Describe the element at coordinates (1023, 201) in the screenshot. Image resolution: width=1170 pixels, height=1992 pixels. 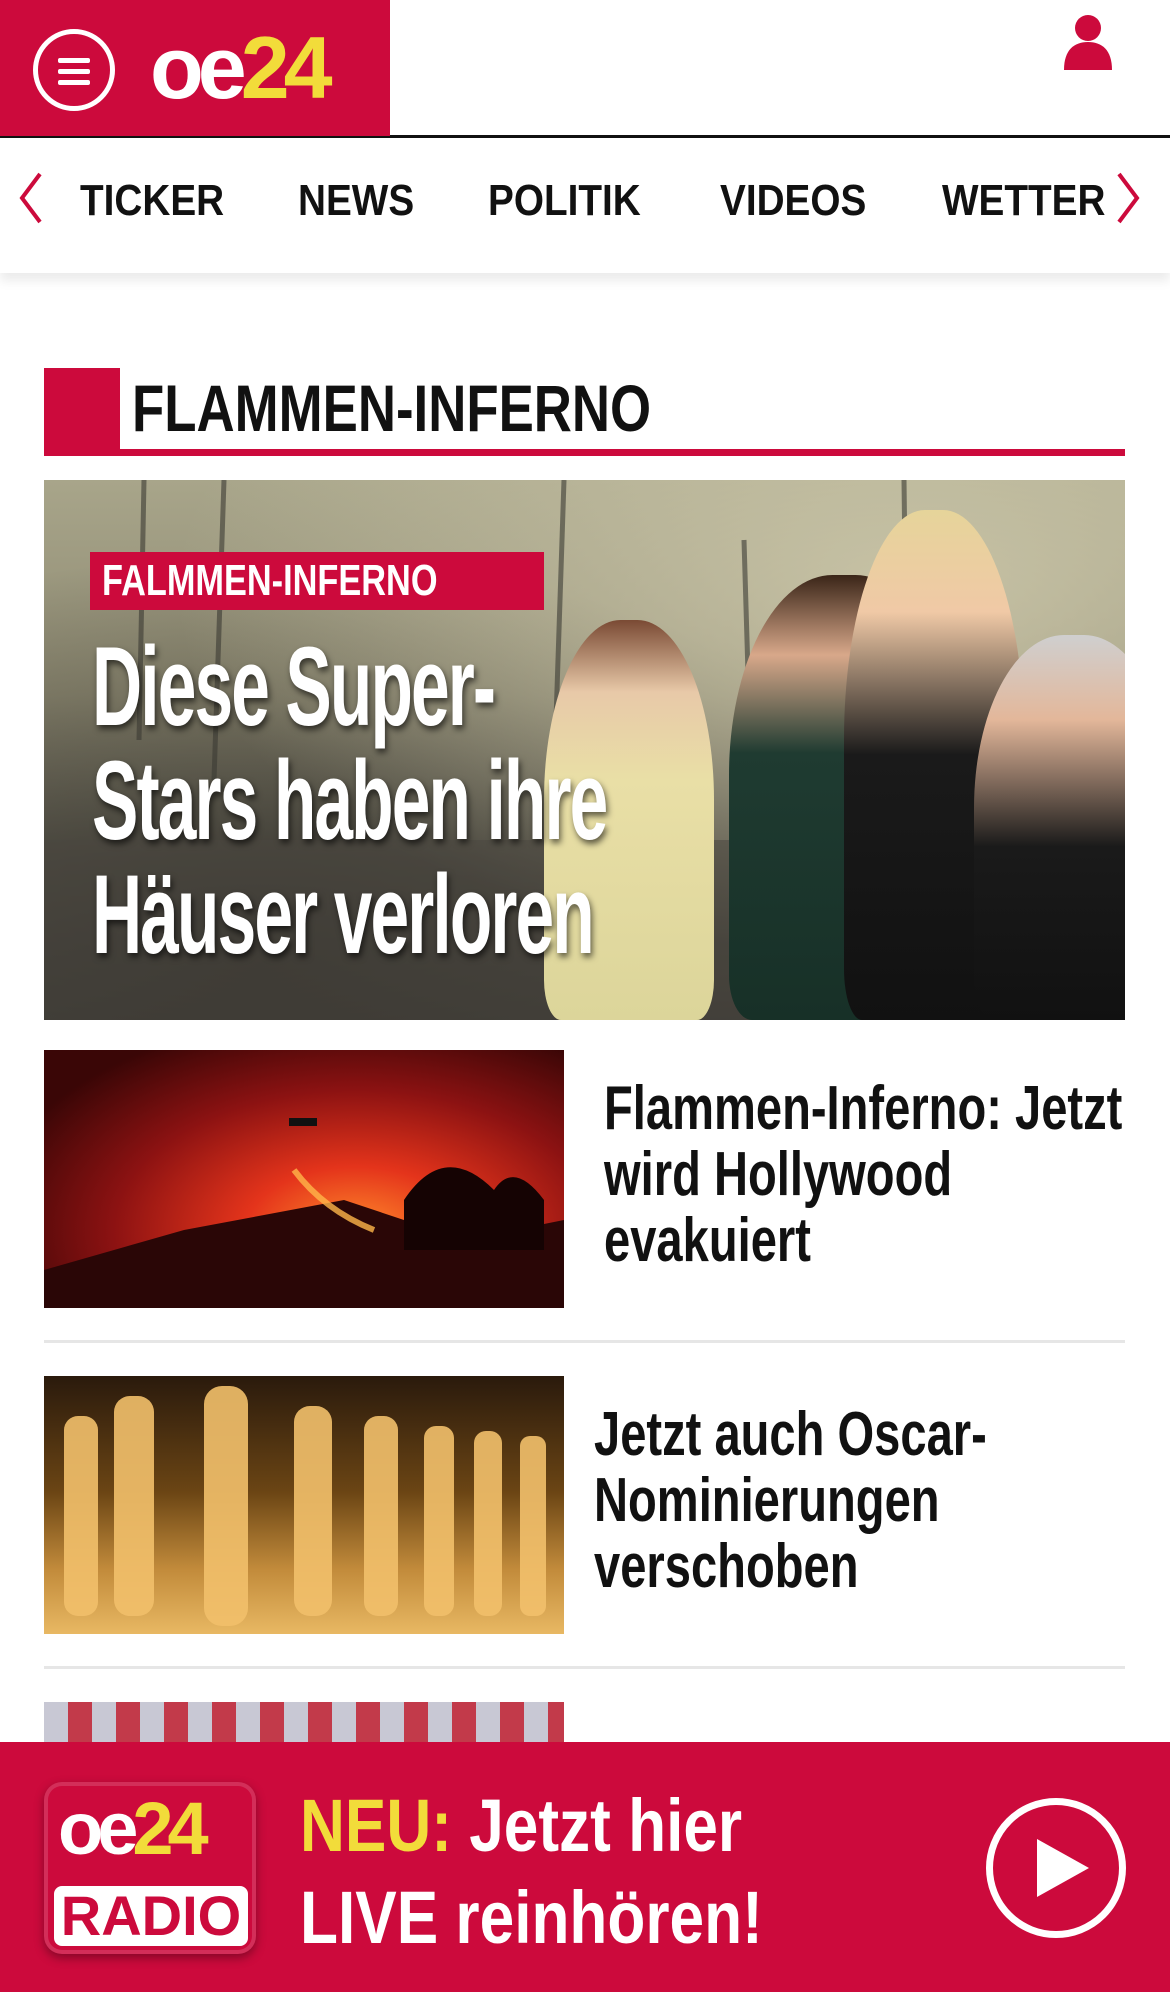
I see `nav-item-wetter: WETTER` at that location.